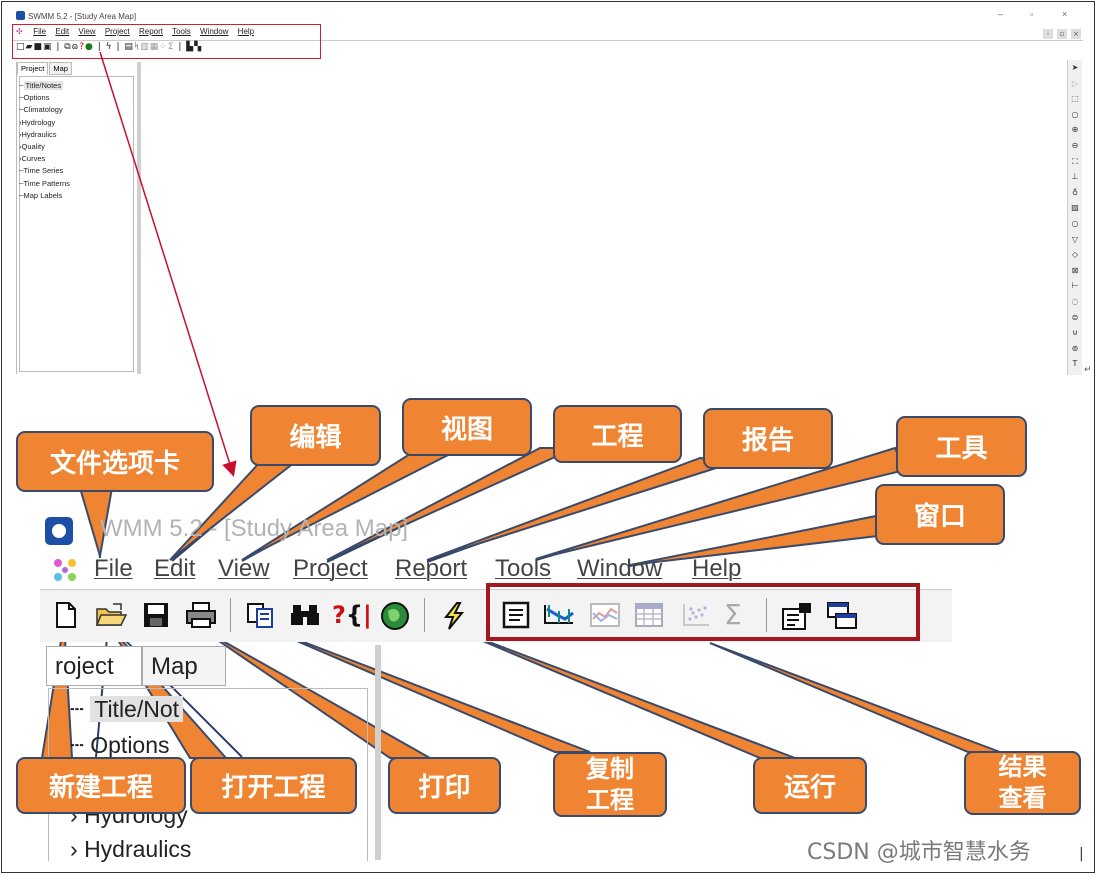 This screenshot has height=876, width=1098. I want to click on callout-copy-project: 复制 工程, so click(610, 784).